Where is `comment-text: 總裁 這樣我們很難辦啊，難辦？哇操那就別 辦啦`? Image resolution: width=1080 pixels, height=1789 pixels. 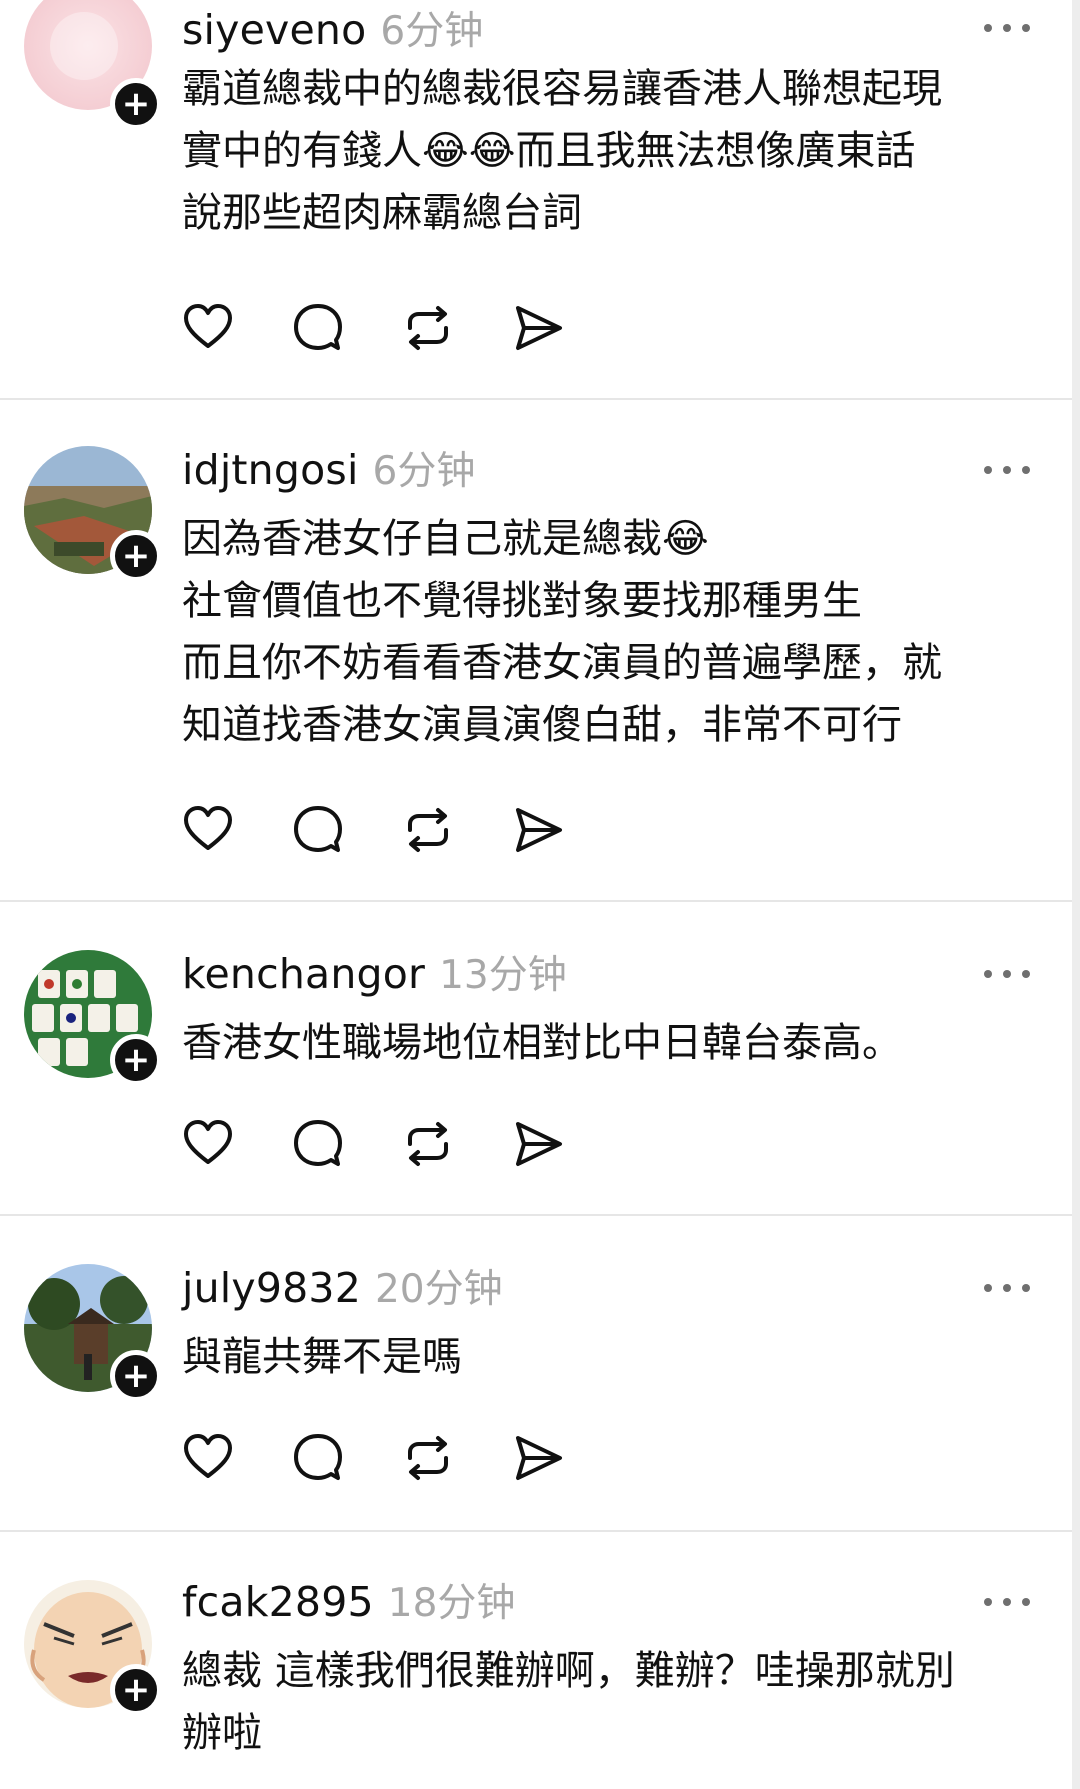 comment-text: 總裁 這樣我們很難辦啊，難辦？哇操那就別 辦啦 is located at coordinates (568, 1702).